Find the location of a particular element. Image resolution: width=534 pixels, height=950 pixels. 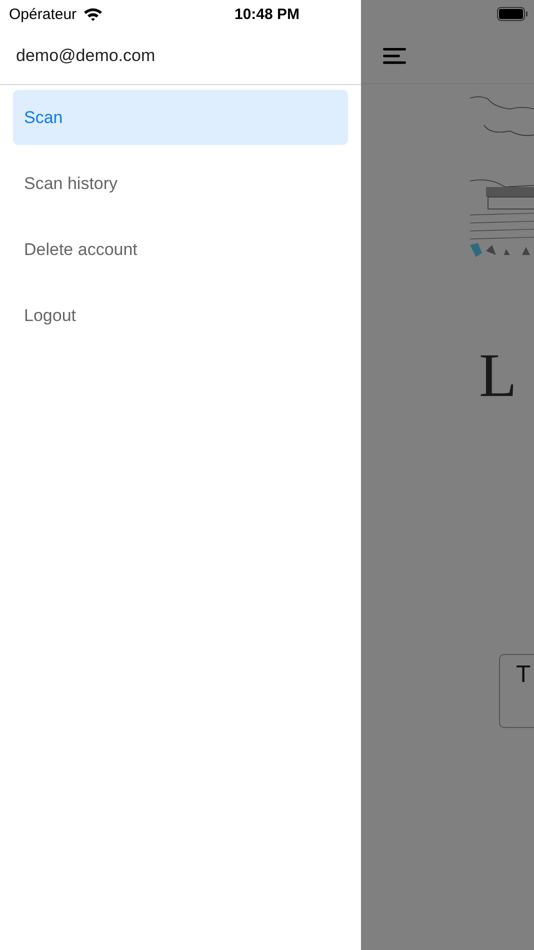

account-email: demo@demo.com is located at coordinates (86, 56).